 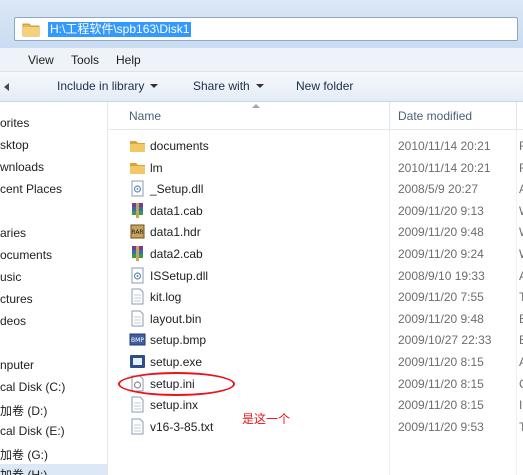 I want to click on file-type-letter: T, so click(x=521, y=426).